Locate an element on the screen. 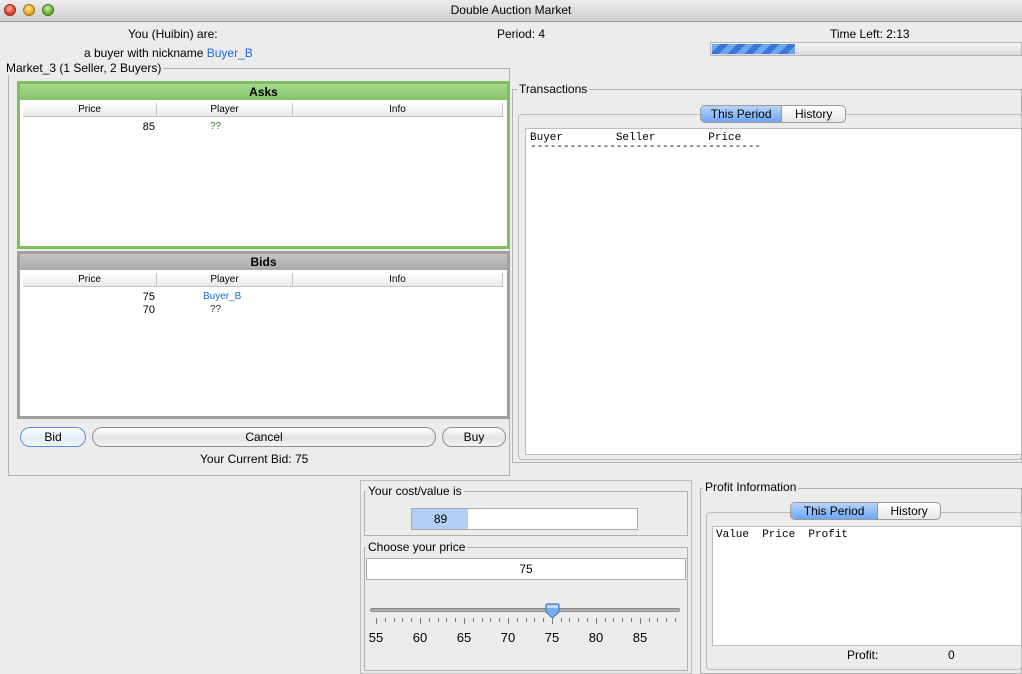 The height and width of the screenshot is (674, 1022). asks-table: Asks Price Player Info 85 ?? is located at coordinates (263, 165).